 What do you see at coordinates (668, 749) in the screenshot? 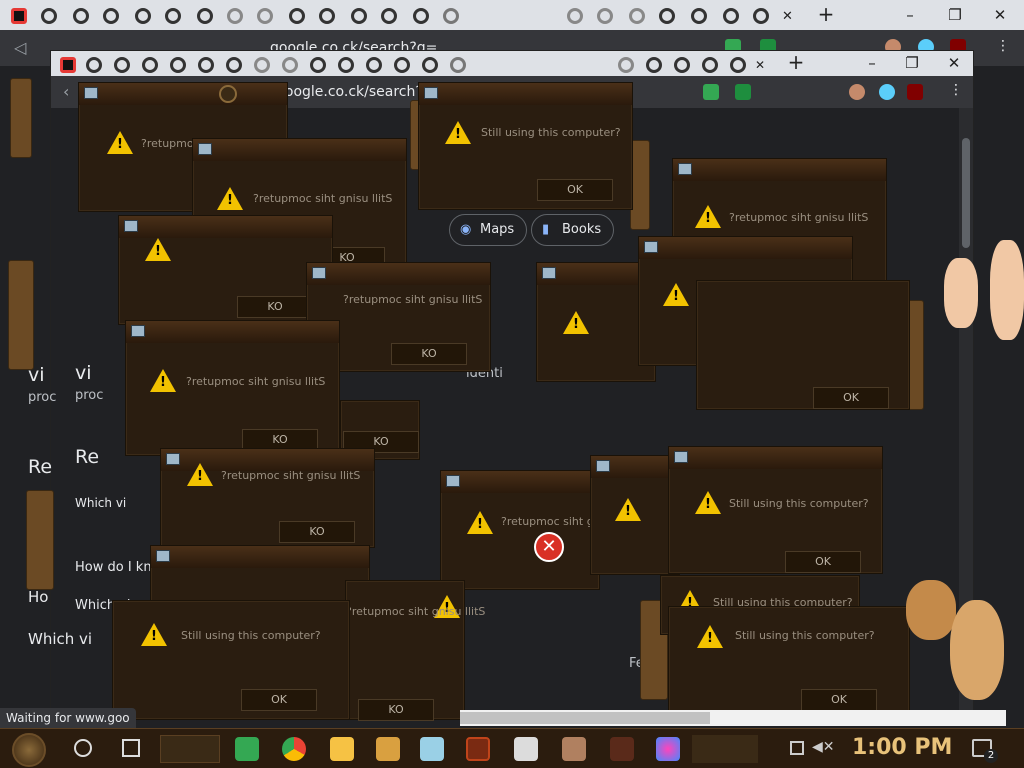
I see `paint-icon` at bounding box center [668, 749].